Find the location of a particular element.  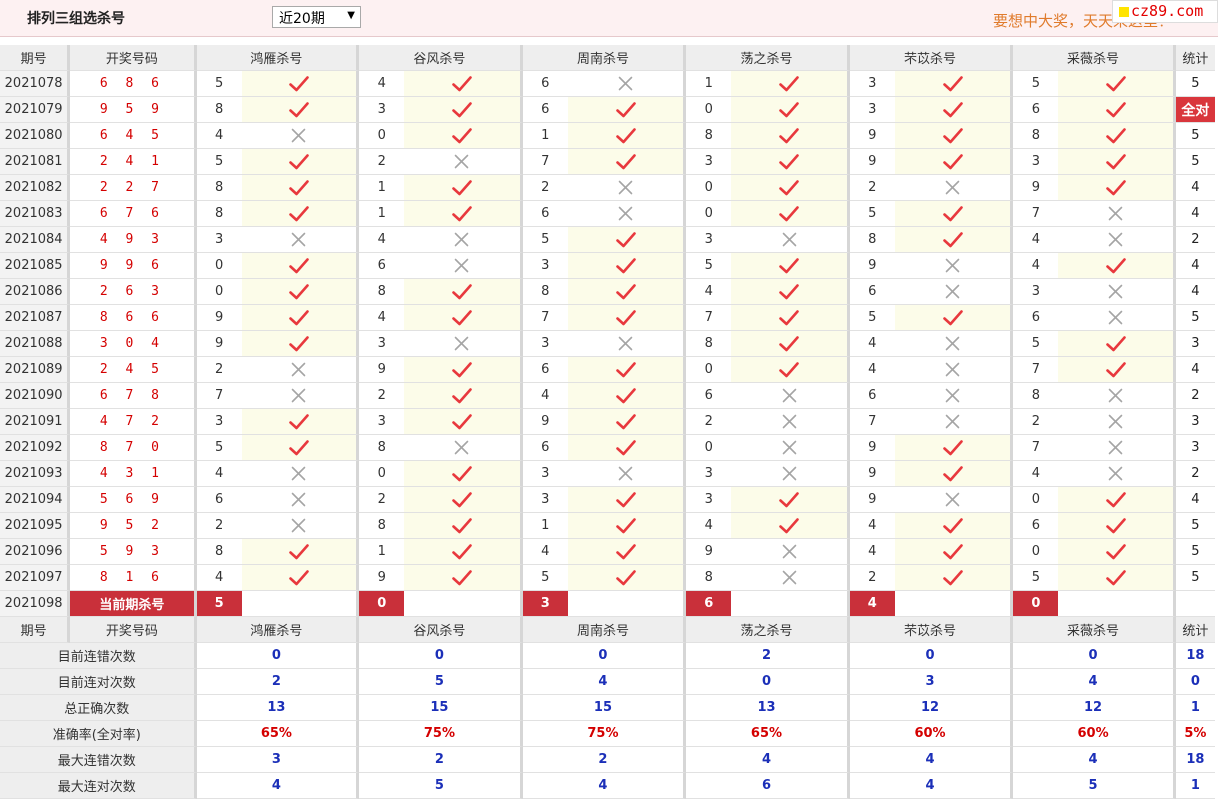

period-cell: 2021078 is located at coordinates (35, 84).